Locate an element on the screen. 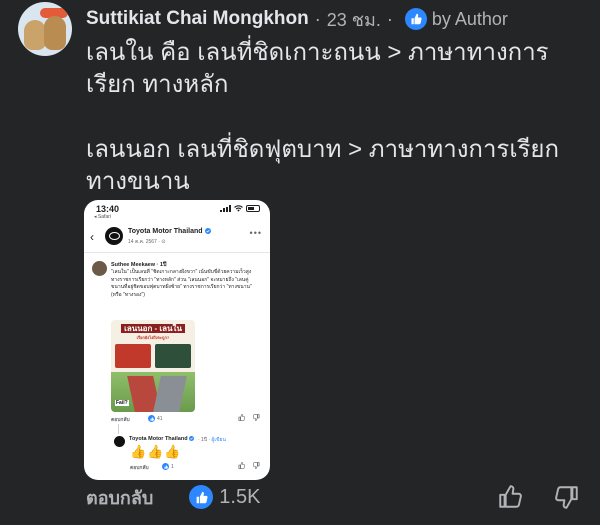 This screenshot has height=525, width=600. back-chevron-icon: ‹ is located at coordinates (92, 237).